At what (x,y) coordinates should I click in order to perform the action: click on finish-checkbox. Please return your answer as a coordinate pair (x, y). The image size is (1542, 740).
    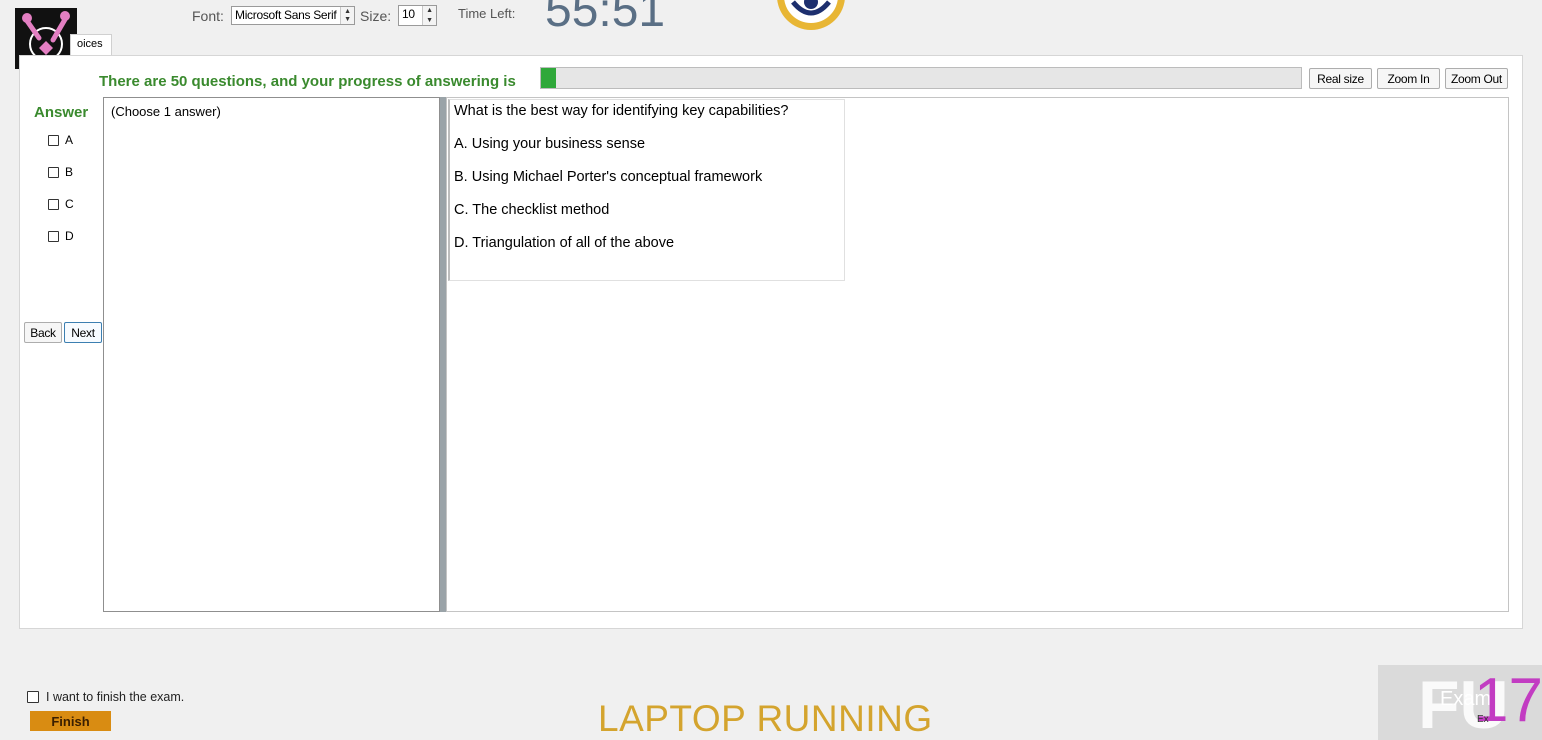
    Looking at the image, I should click on (33, 697).